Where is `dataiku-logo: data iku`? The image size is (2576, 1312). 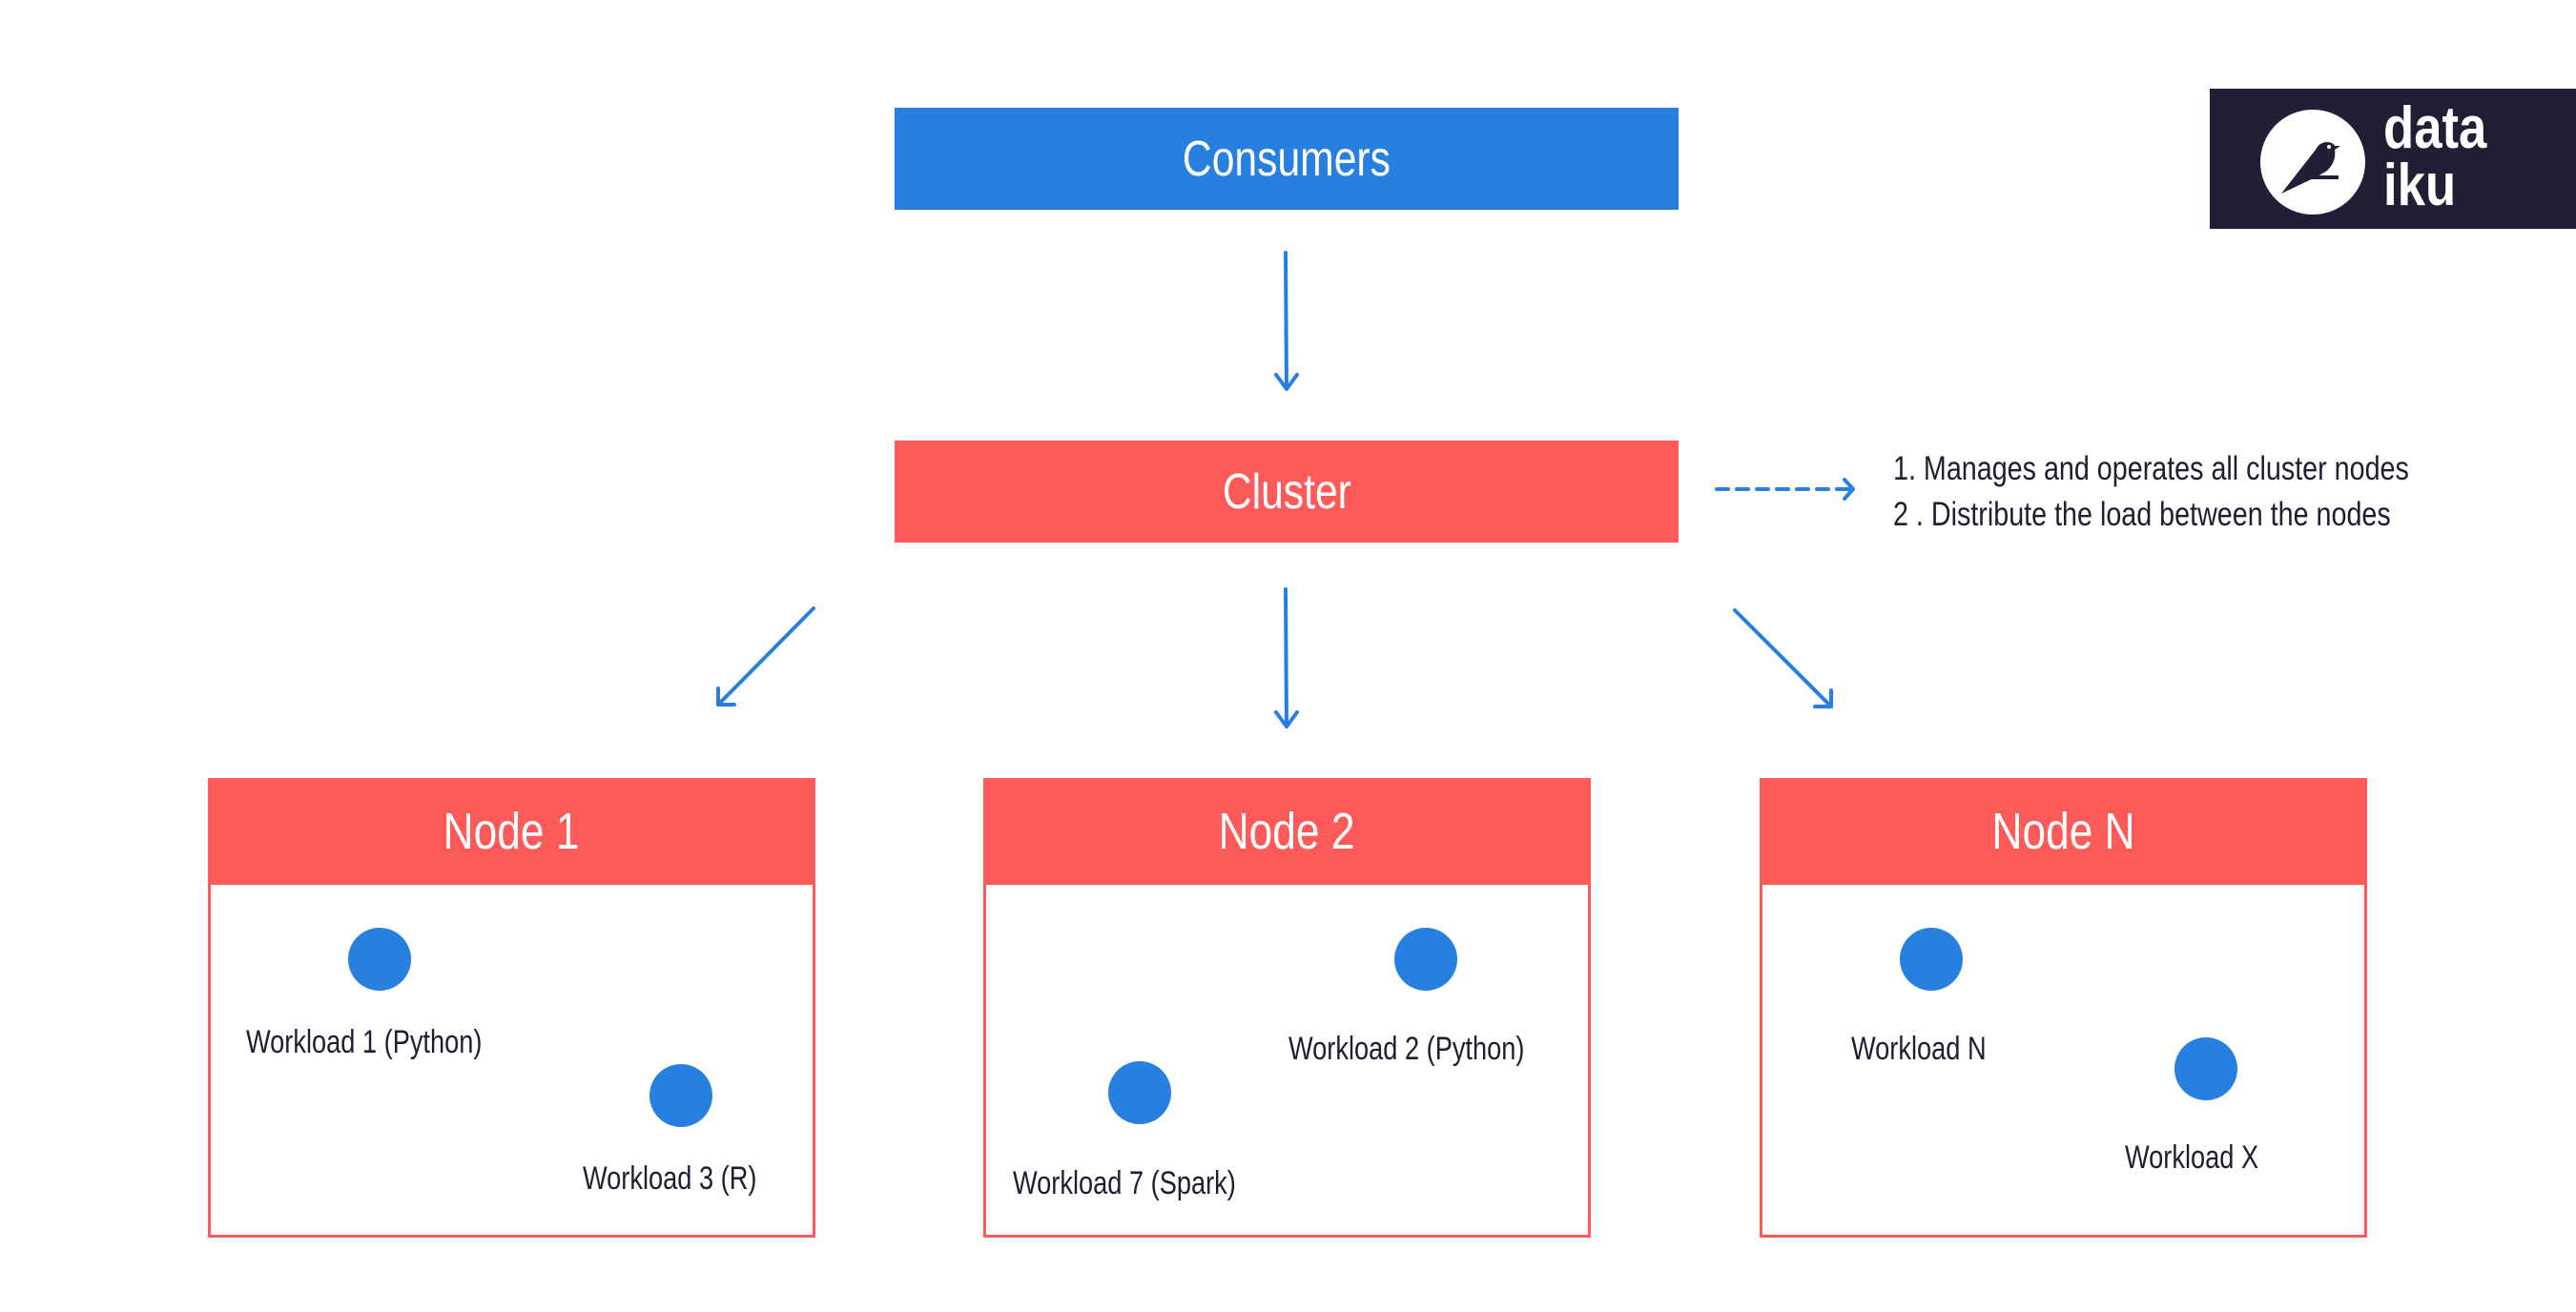 dataiku-logo: data iku is located at coordinates (2393, 159).